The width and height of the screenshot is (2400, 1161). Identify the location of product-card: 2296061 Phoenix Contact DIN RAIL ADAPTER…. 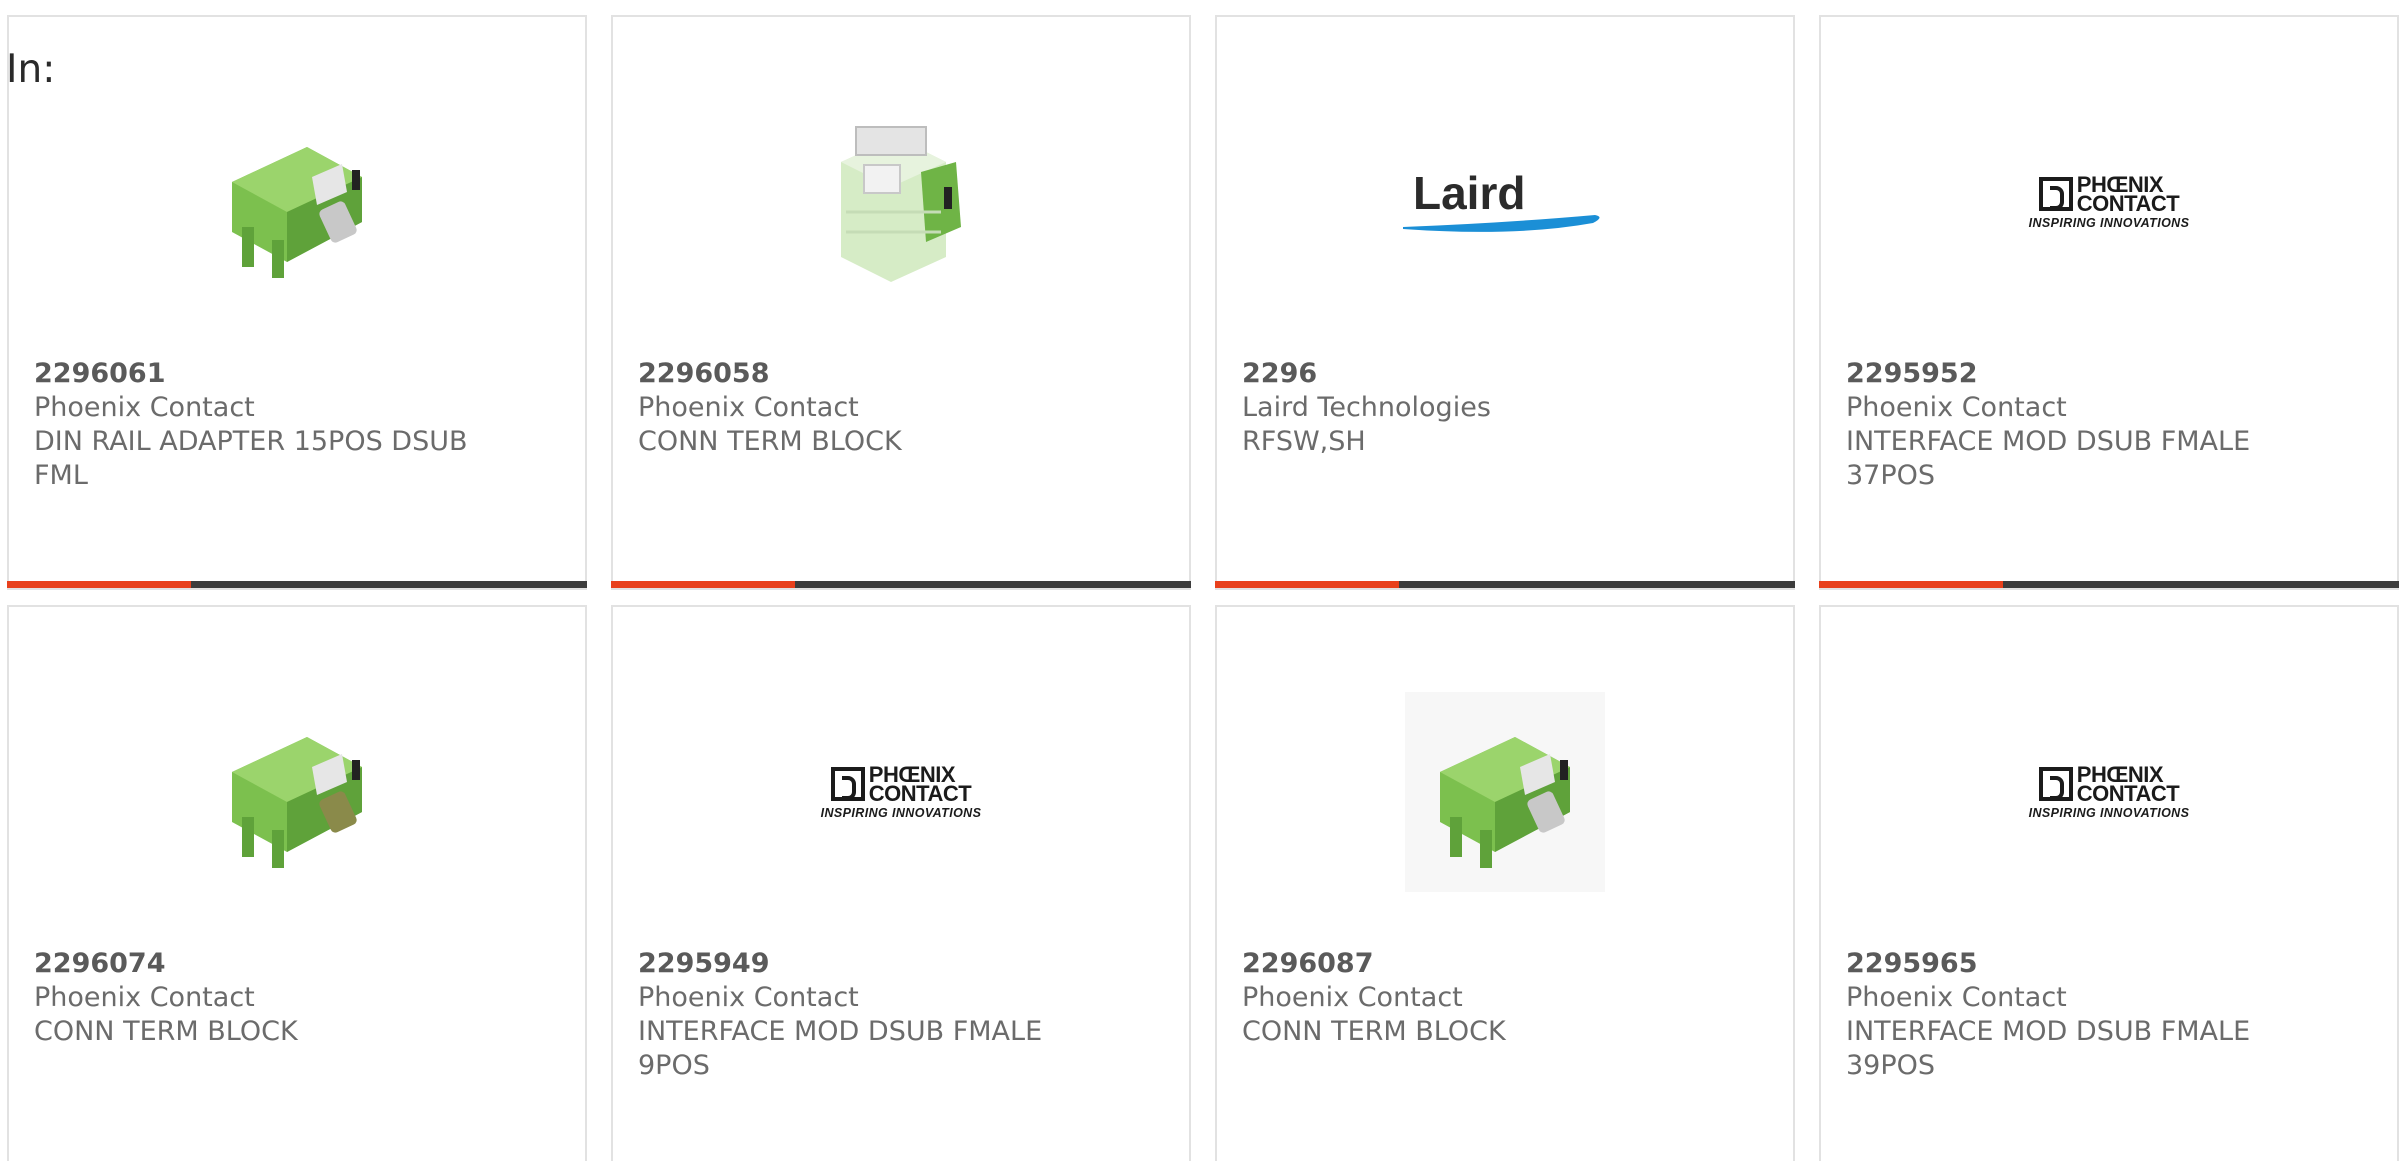
(297, 302).